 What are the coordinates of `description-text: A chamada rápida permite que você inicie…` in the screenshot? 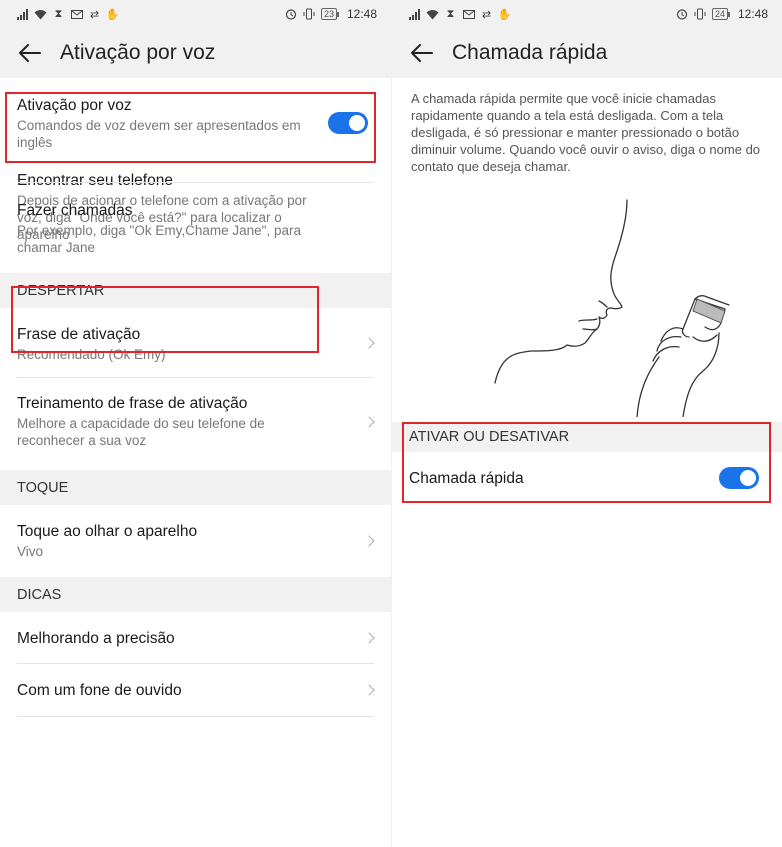 It's located at (586, 132).